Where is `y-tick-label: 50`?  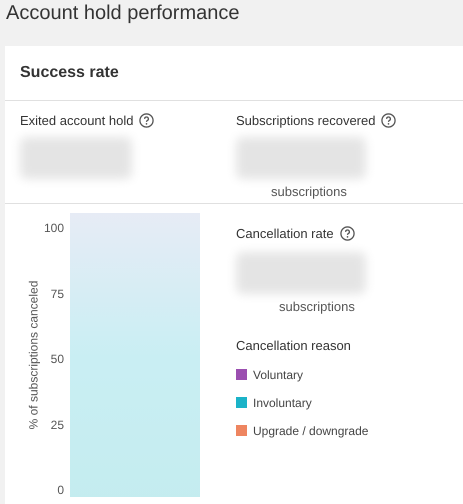
y-tick-label: 50 is located at coordinates (57, 359).